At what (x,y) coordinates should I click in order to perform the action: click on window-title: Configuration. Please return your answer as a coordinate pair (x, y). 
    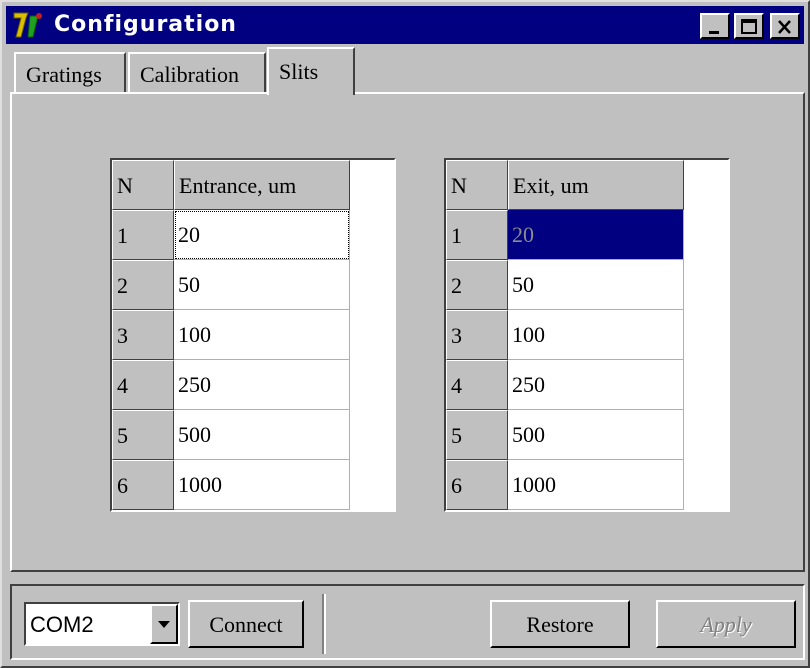
    Looking at the image, I should click on (145, 24).